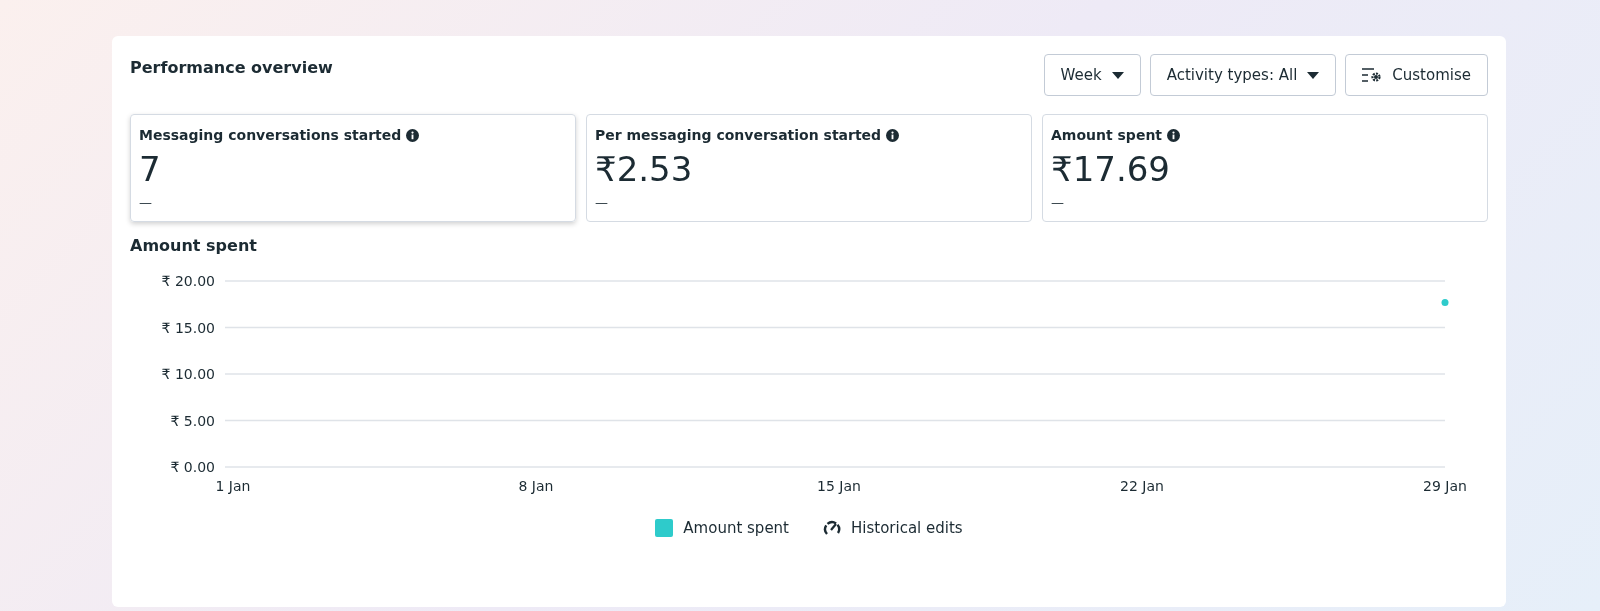  Describe the element at coordinates (736, 528) in the screenshot. I see `legend-label: Amount spent` at that location.